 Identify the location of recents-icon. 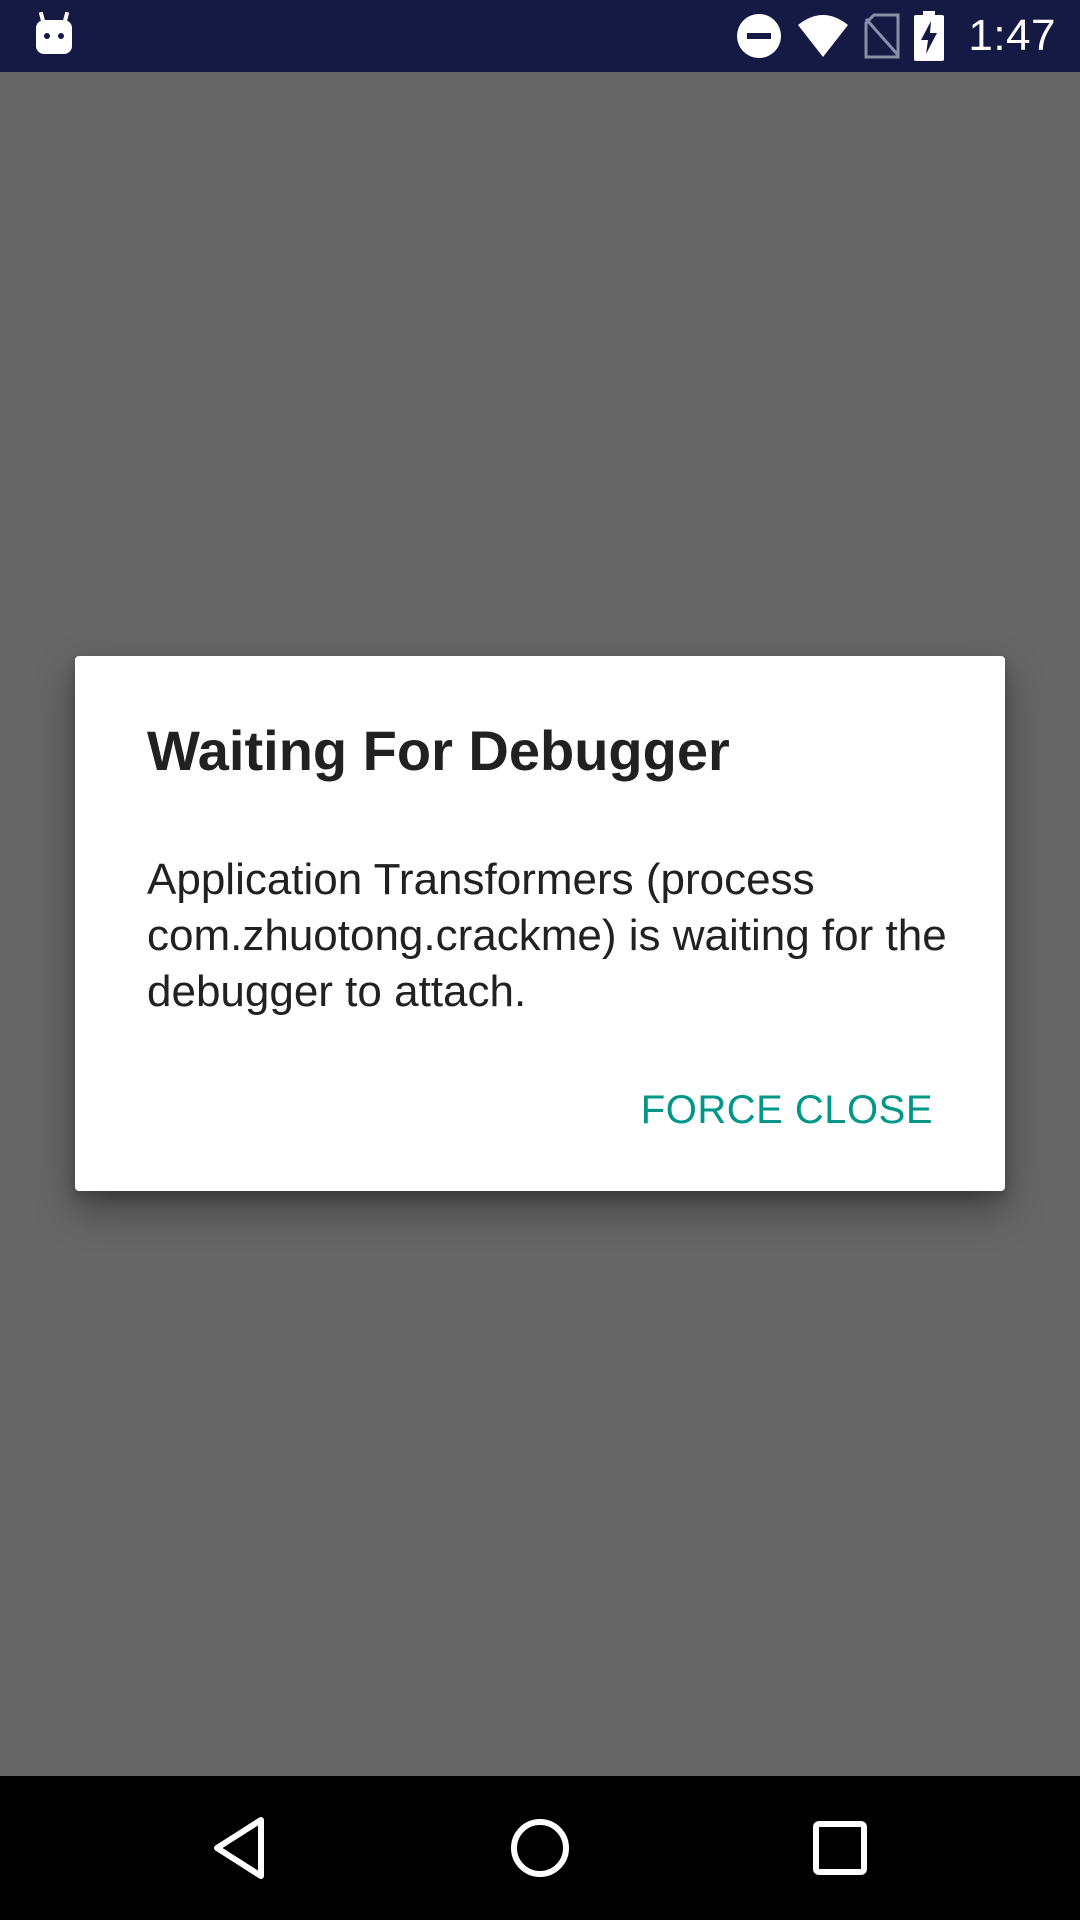
(840, 1848).